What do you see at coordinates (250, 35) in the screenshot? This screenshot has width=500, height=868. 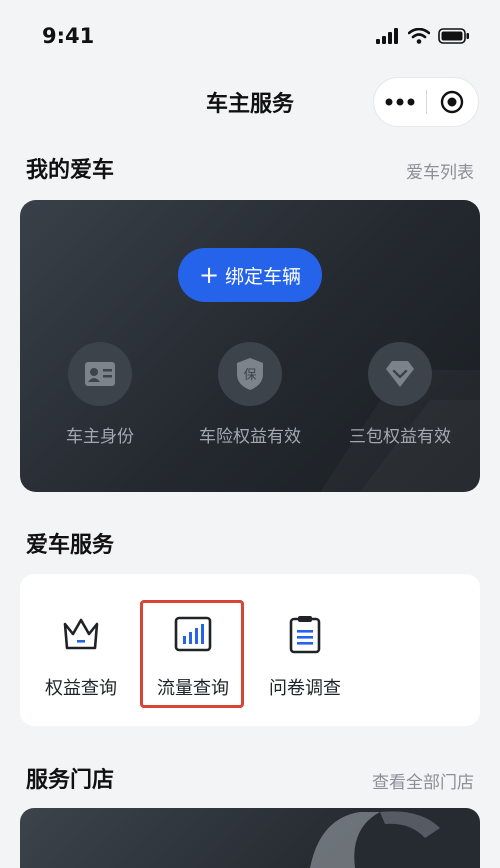 I see `status-bar: 9:41` at bounding box center [250, 35].